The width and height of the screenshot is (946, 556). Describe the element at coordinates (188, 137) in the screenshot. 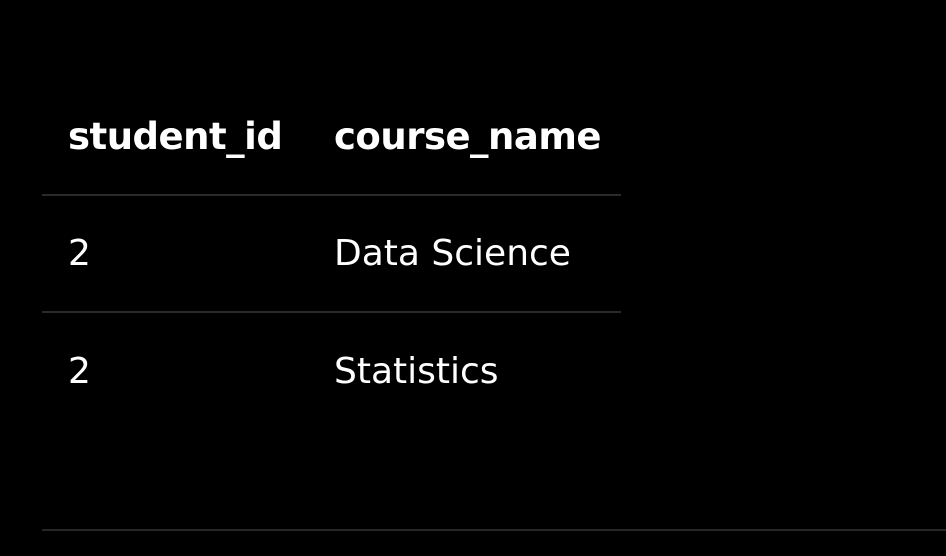

I see `column-header-student-id: student_id` at that location.